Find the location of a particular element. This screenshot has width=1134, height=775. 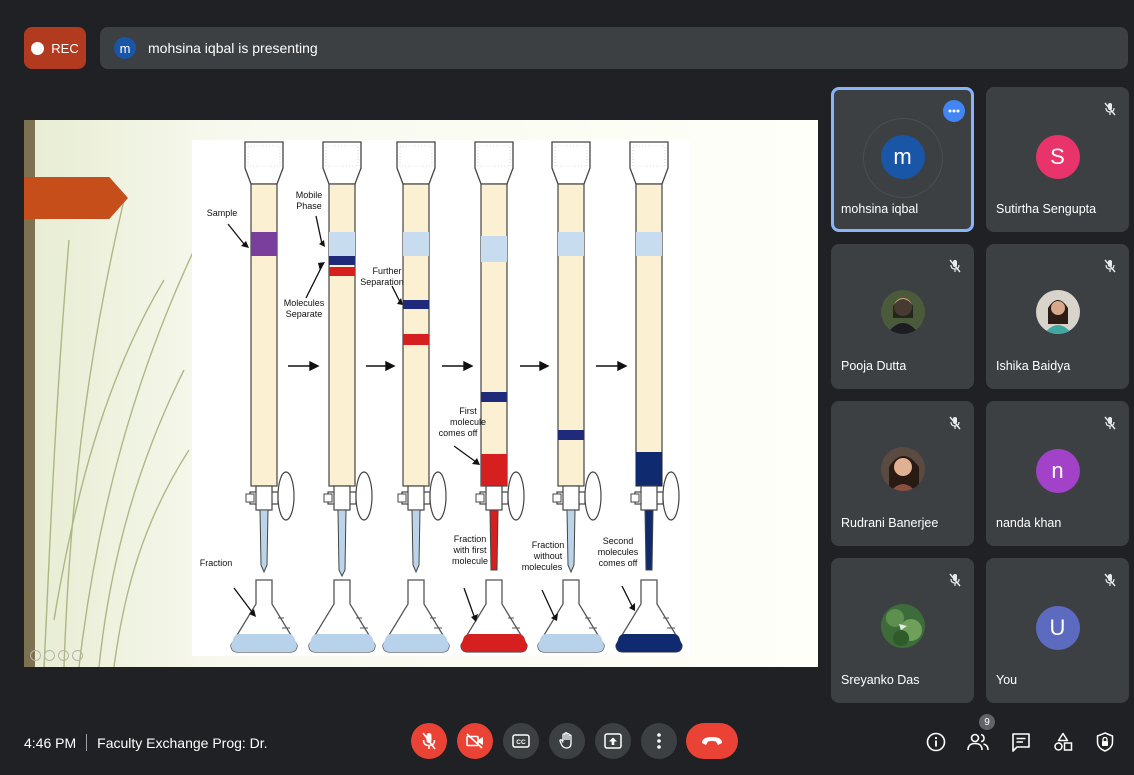

more-dots-icon is located at coordinates (954, 111).